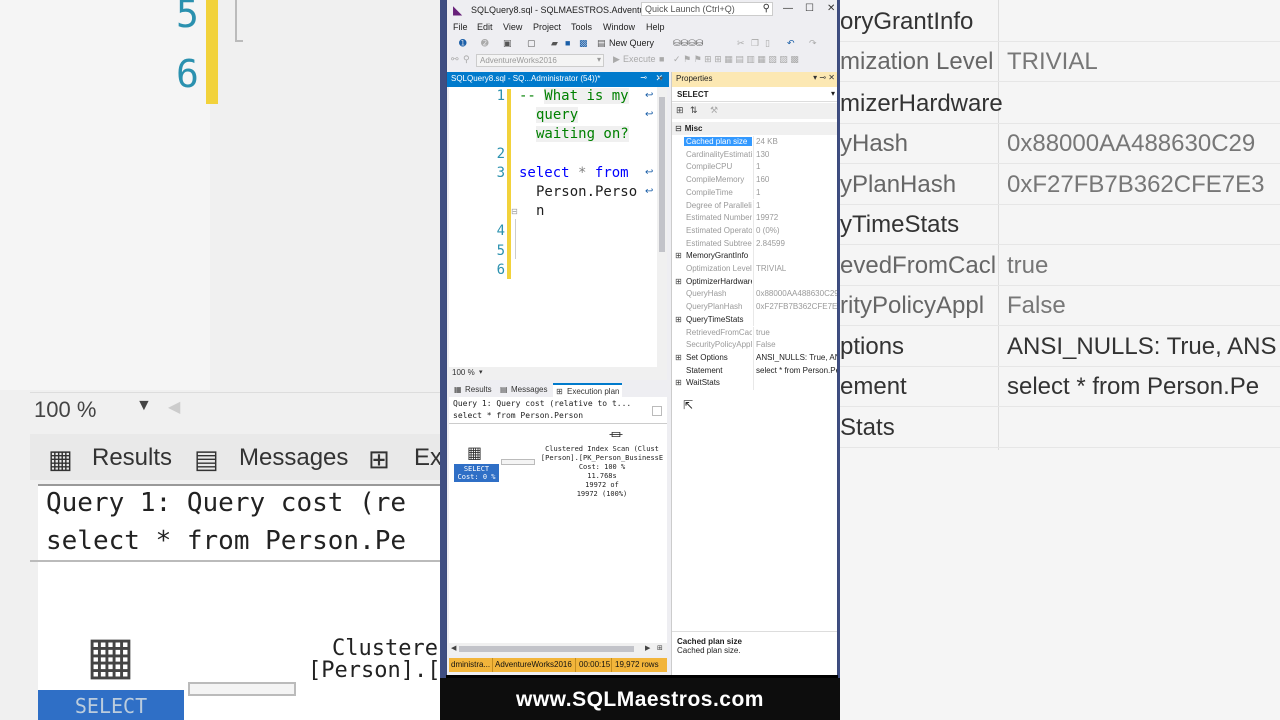  I want to click on property-row: CompileTime 1, so click(754, 193).